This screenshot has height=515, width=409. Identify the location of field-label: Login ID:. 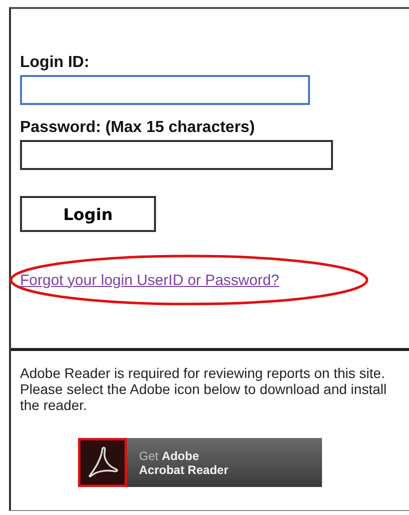
(55, 63).